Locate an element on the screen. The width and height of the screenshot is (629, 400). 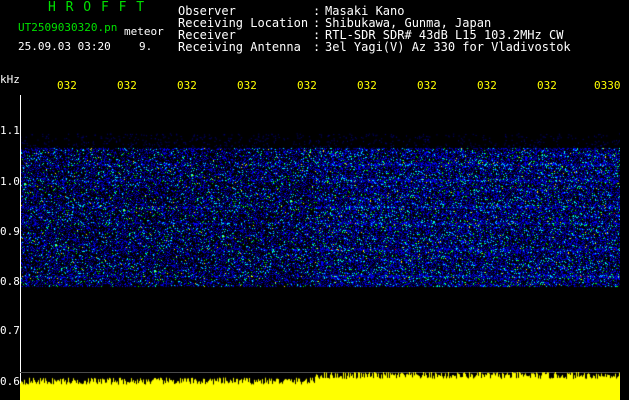
y-tick-label: 0.9 is located at coordinates (10, 231).